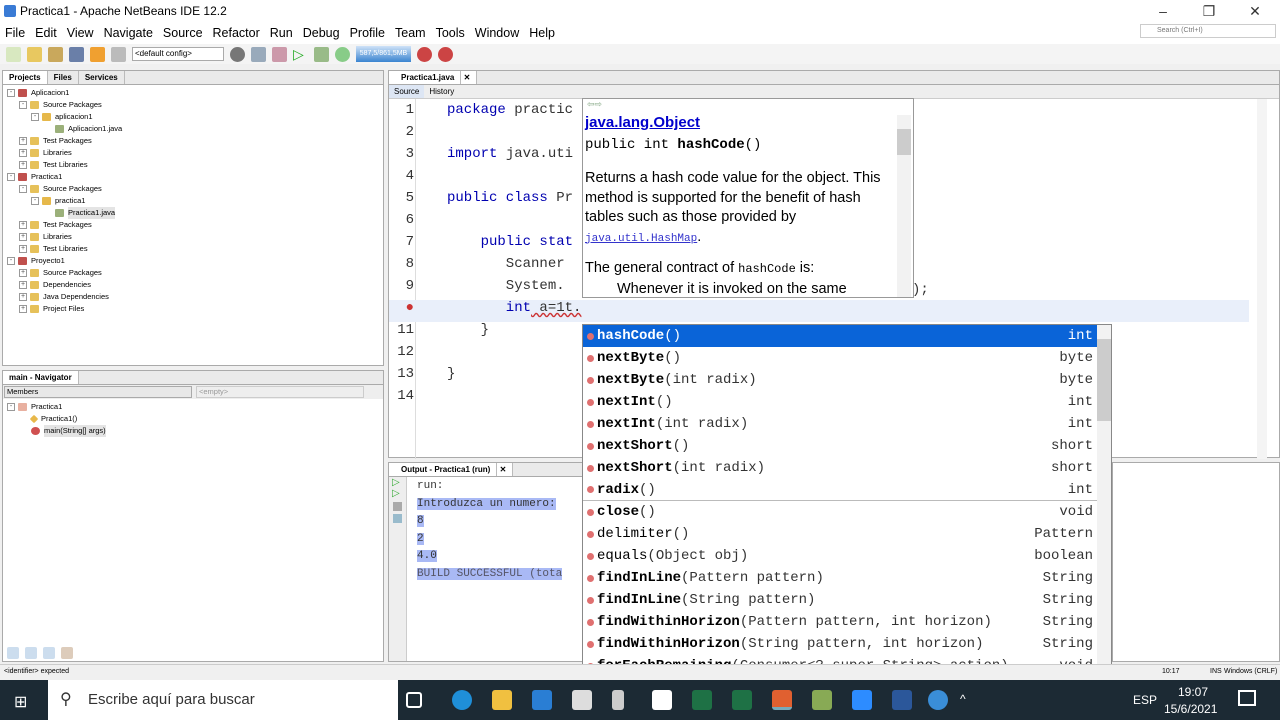  Describe the element at coordinates (102, 77) in the screenshot. I see `tab-services: Services` at that location.